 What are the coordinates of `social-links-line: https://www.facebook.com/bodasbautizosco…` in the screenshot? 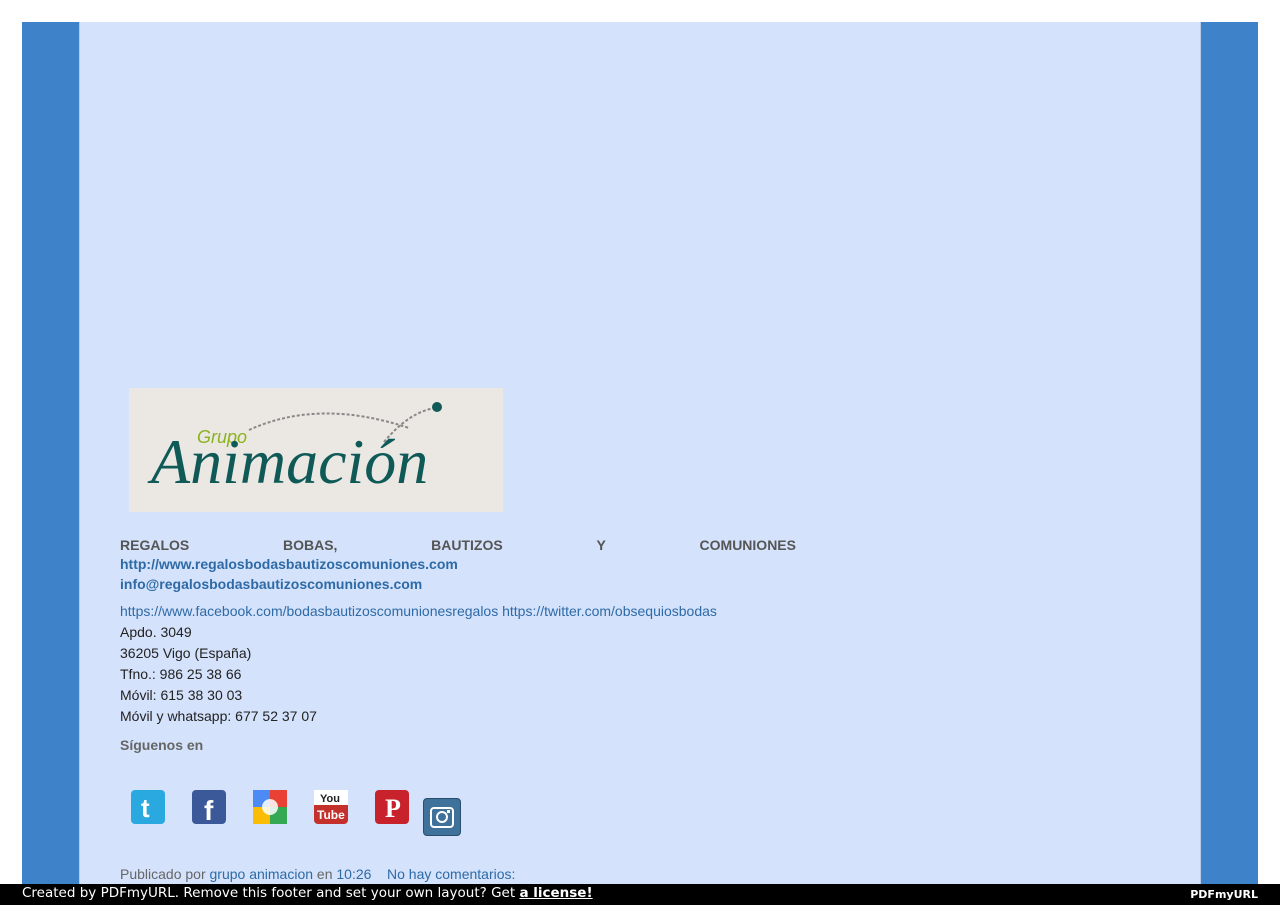 It's located at (418, 611).